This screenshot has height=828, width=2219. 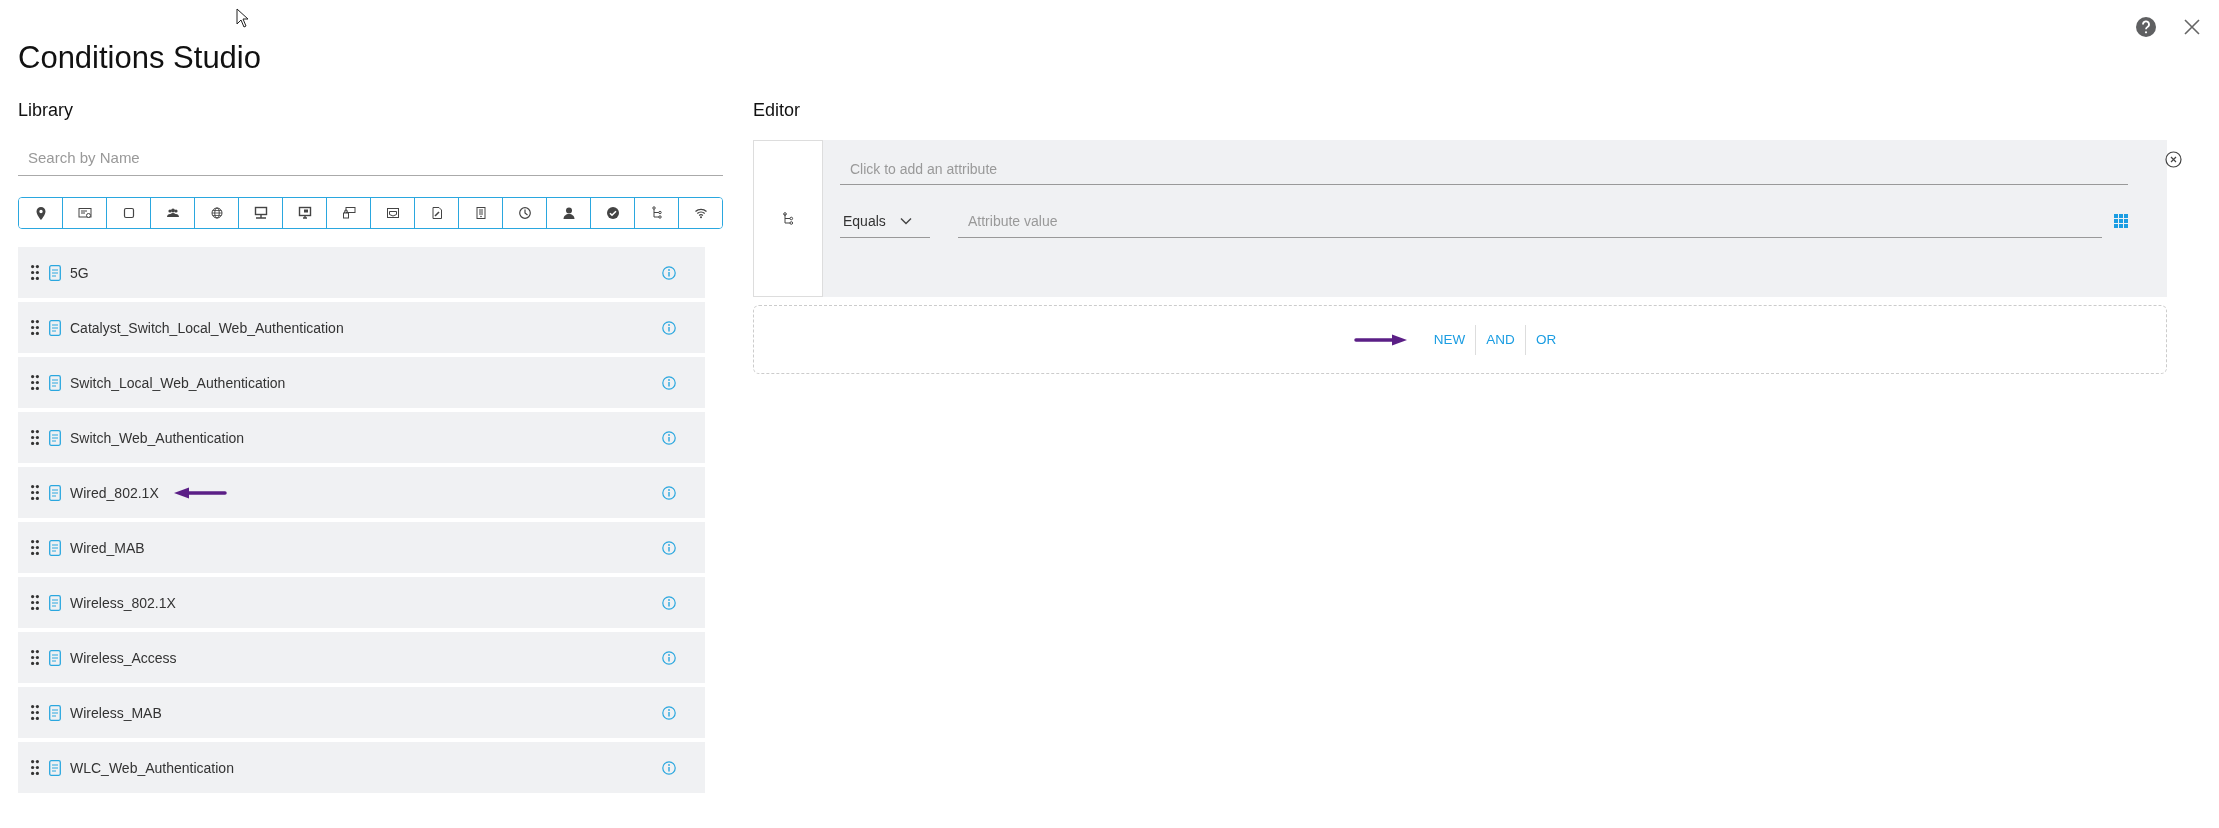 What do you see at coordinates (361, 272) in the screenshot?
I see `library-item: 5G` at bounding box center [361, 272].